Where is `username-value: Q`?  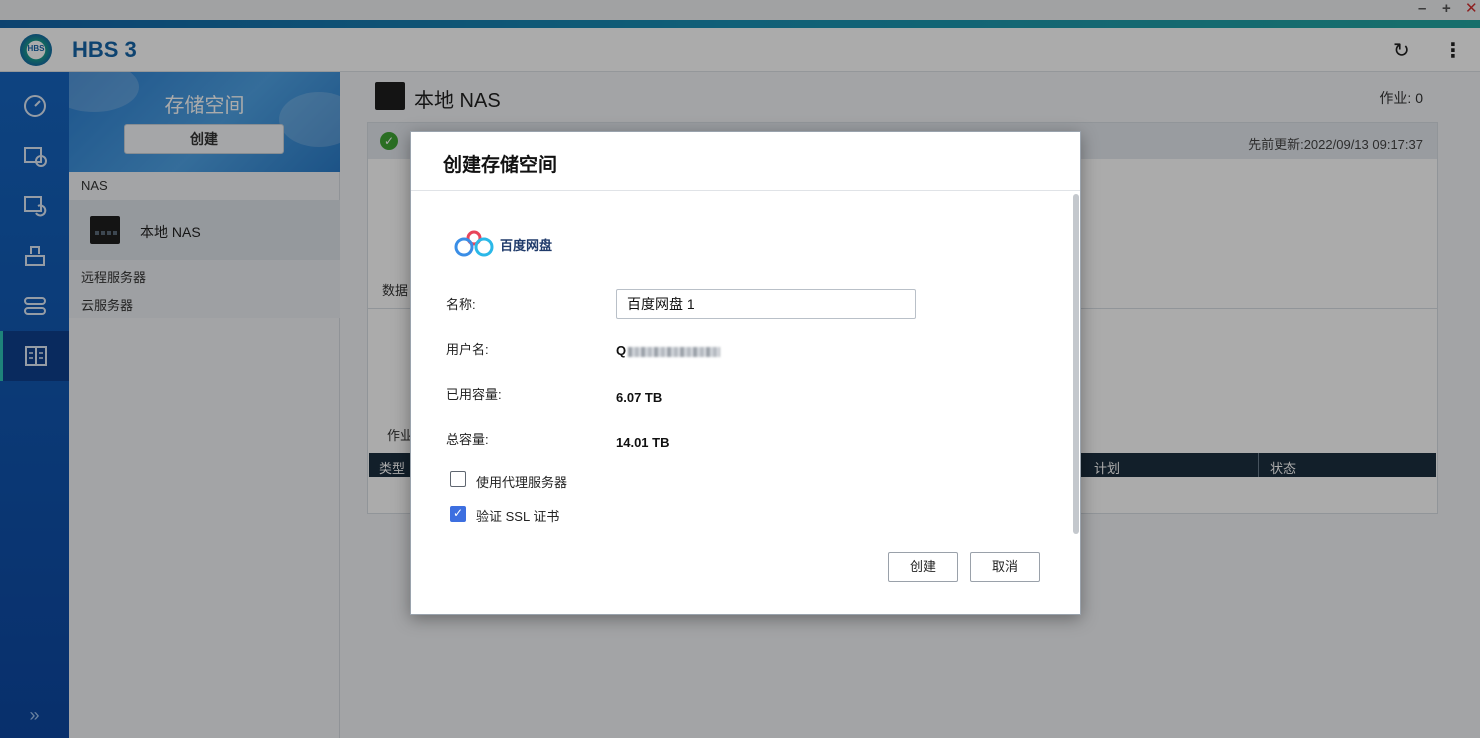
username-value: Q is located at coordinates (668, 350).